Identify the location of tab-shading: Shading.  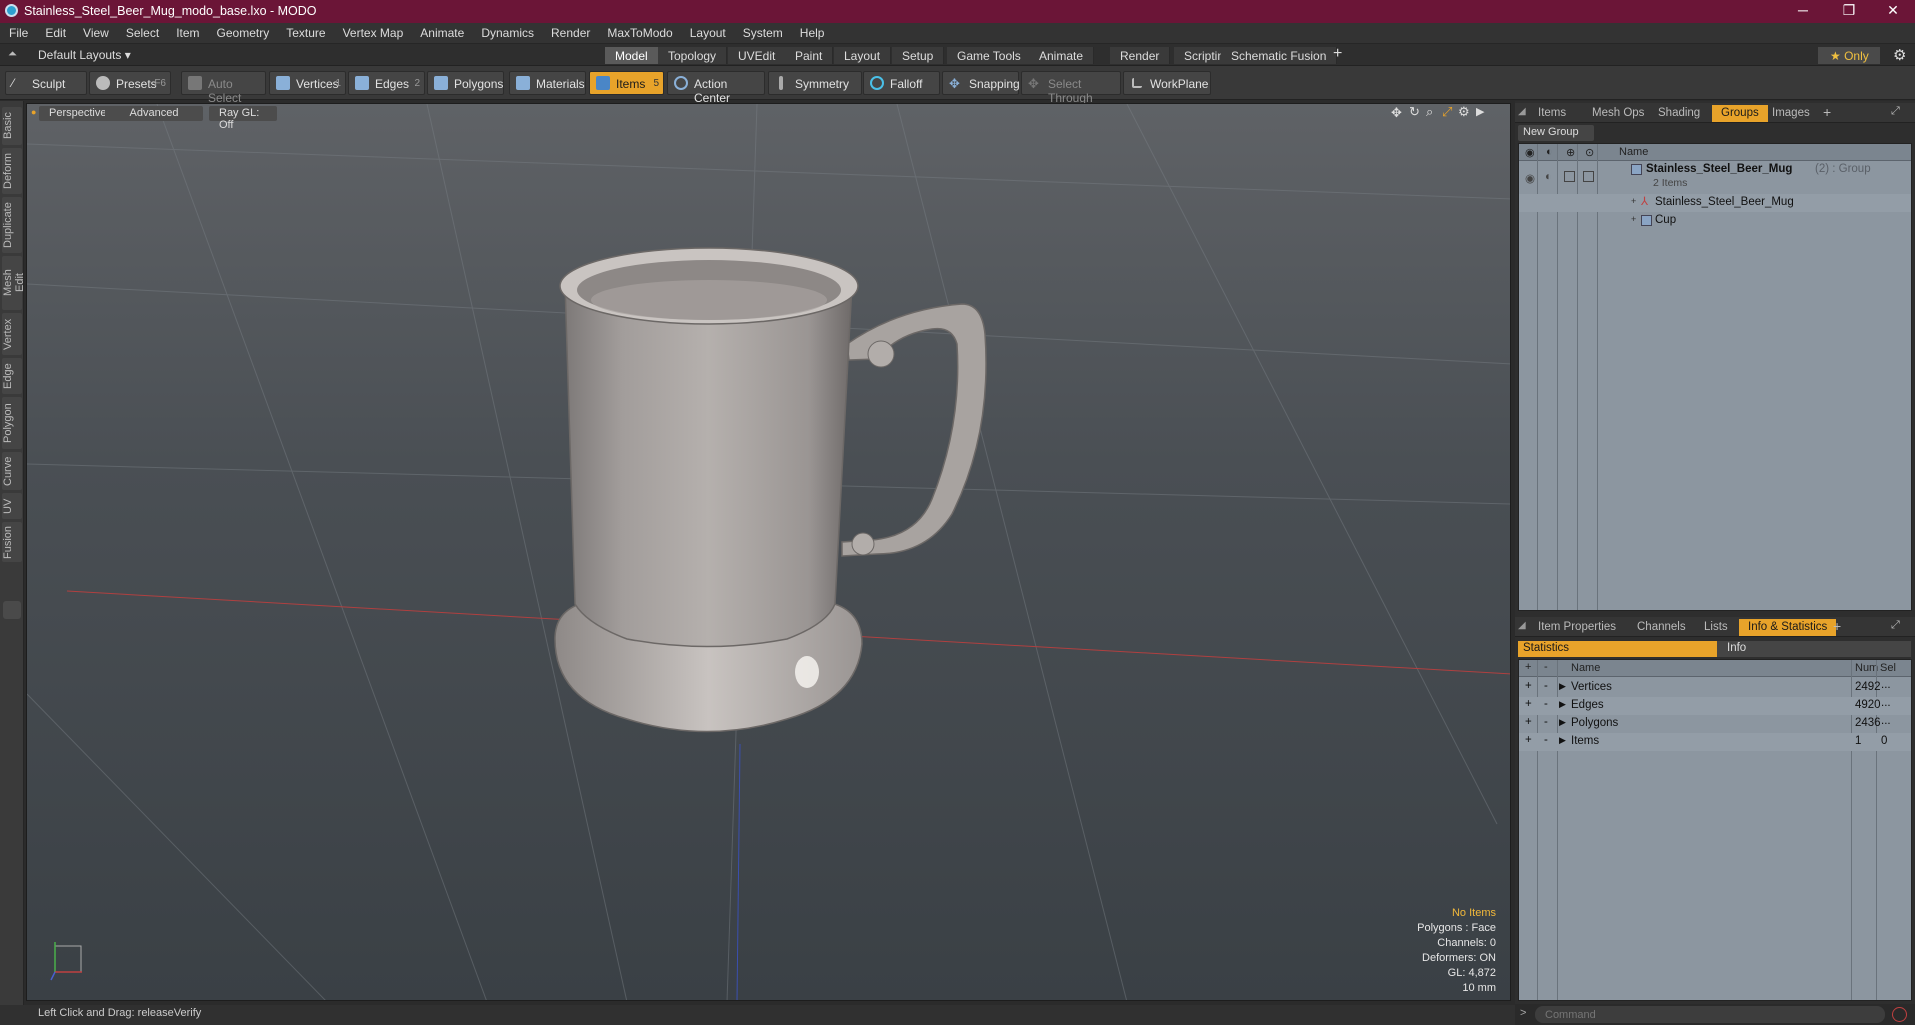
(1679, 113).